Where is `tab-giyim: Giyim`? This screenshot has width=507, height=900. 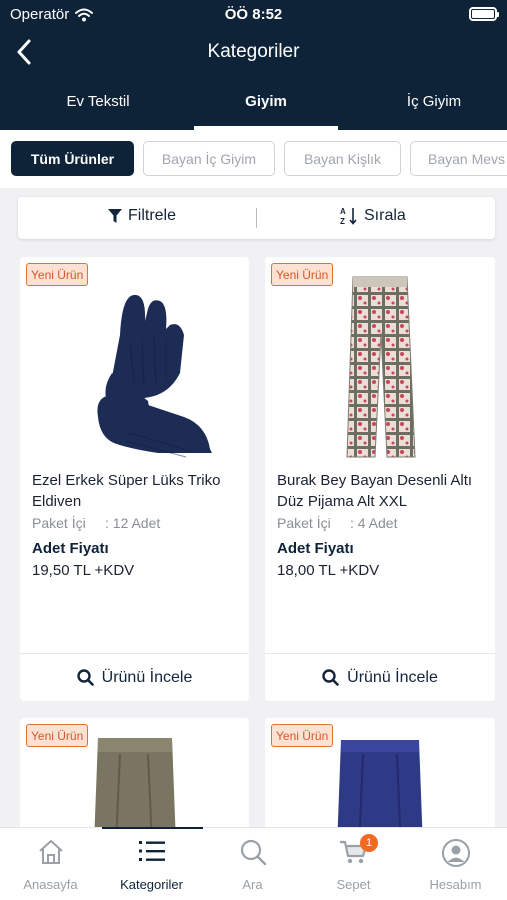 tab-giyim: Giyim is located at coordinates (266, 101).